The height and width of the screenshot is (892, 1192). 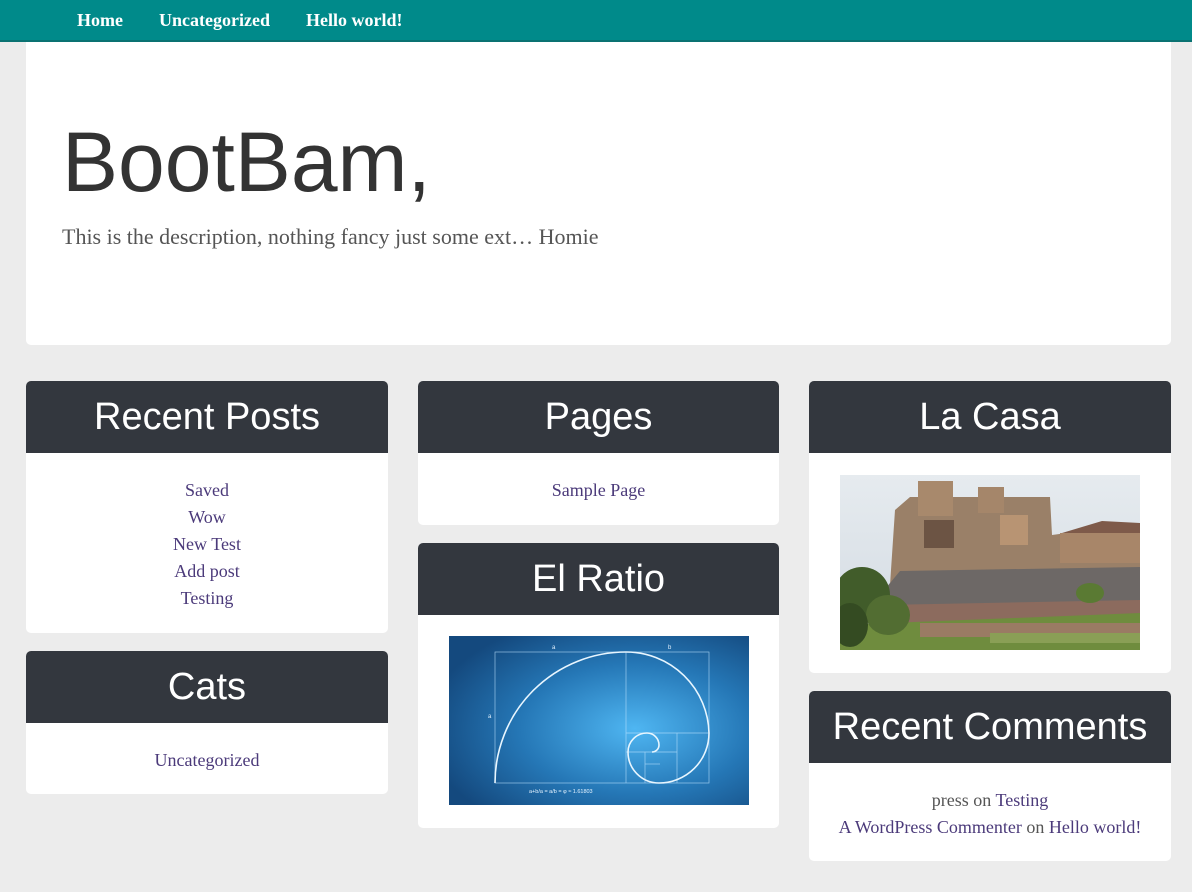 What do you see at coordinates (599, 720) in the screenshot?
I see `golden-ratio-image: a b a a+b/a = a/b = φ ≈ 1.61803` at bounding box center [599, 720].